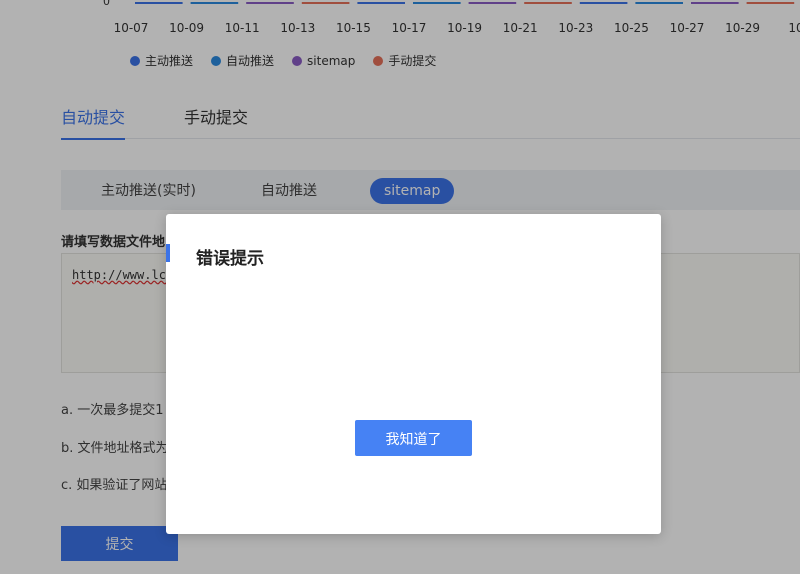 Image resolution: width=800 pixels, height=574 pixels. I want to click on dialog-title: 错误提示, so click(230, 259).